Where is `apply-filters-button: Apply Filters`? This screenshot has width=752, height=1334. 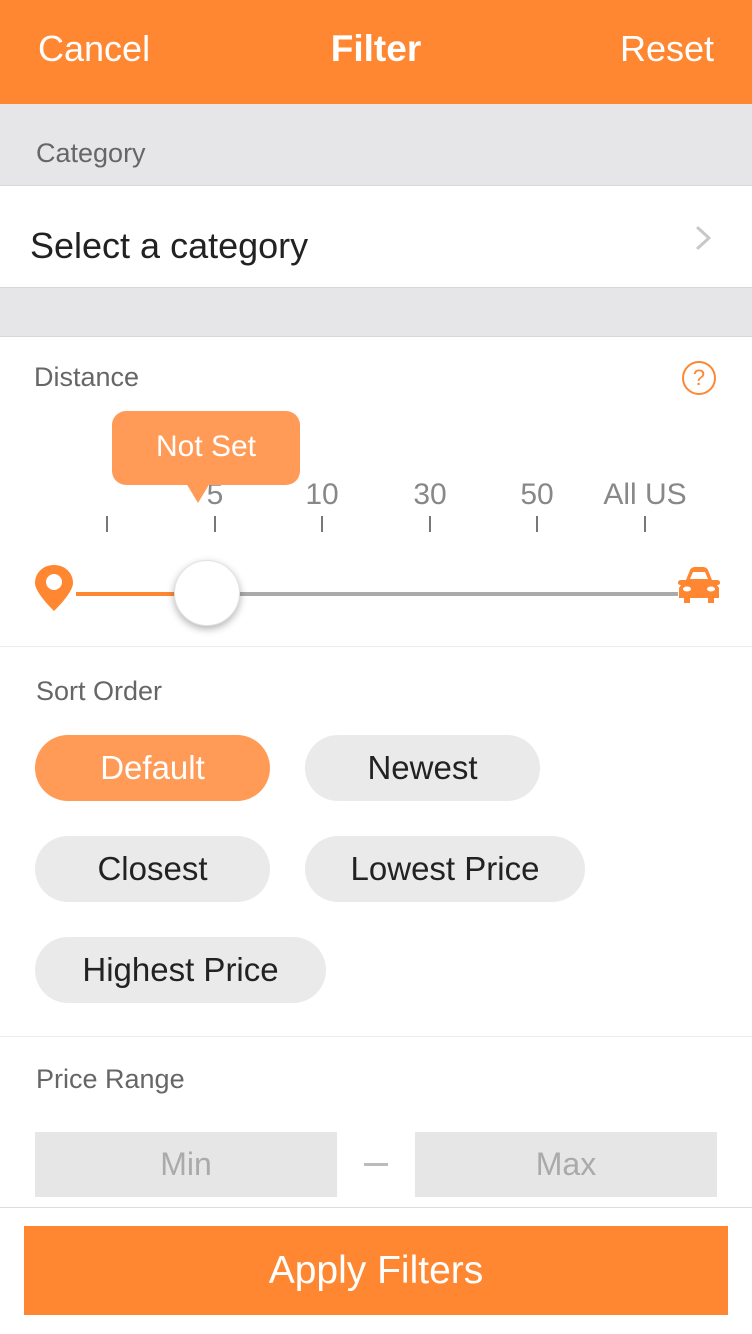 apply-filters-button: Apply Filters is located at coordinates (376, 1270).